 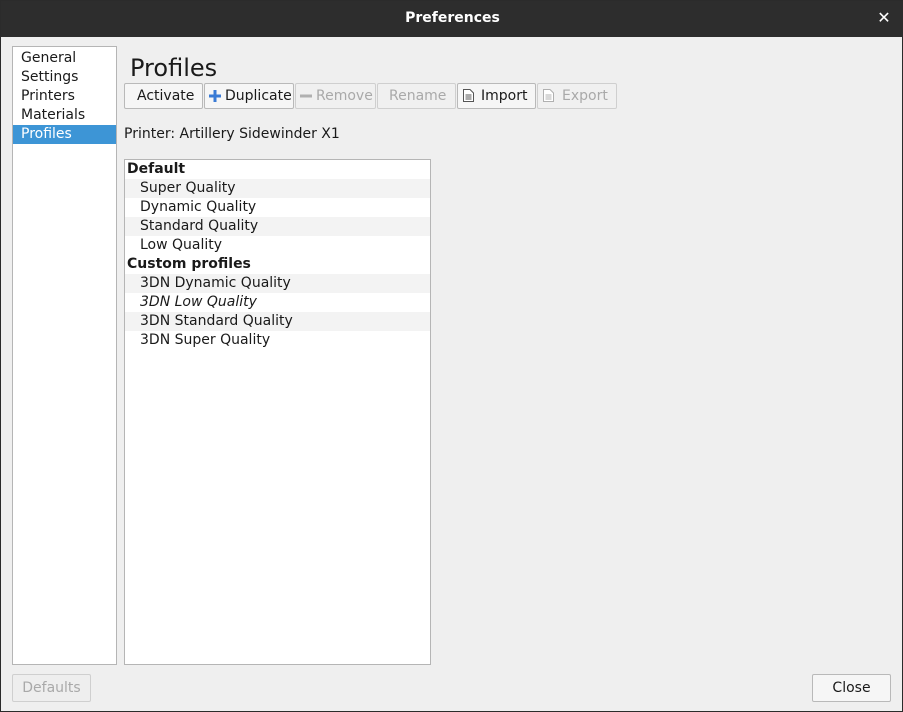 I want to click on rename-button-label: Rename, so click(x=418, y=96).